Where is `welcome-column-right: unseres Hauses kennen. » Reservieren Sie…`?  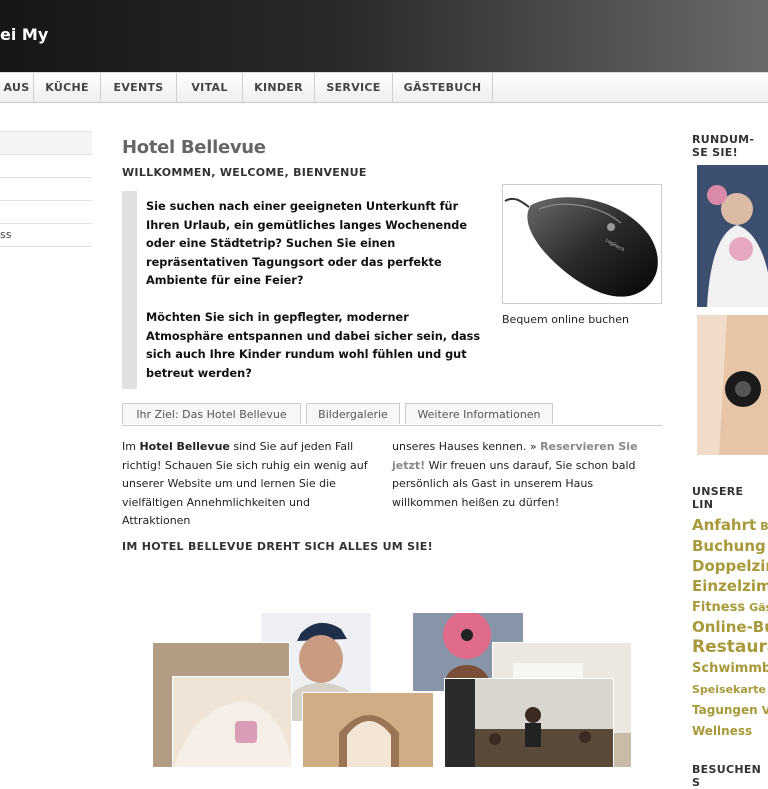
welcome-column-right: unseres Hauses kennen. » Reservieren Sie… is located at coordinates (521, 475).